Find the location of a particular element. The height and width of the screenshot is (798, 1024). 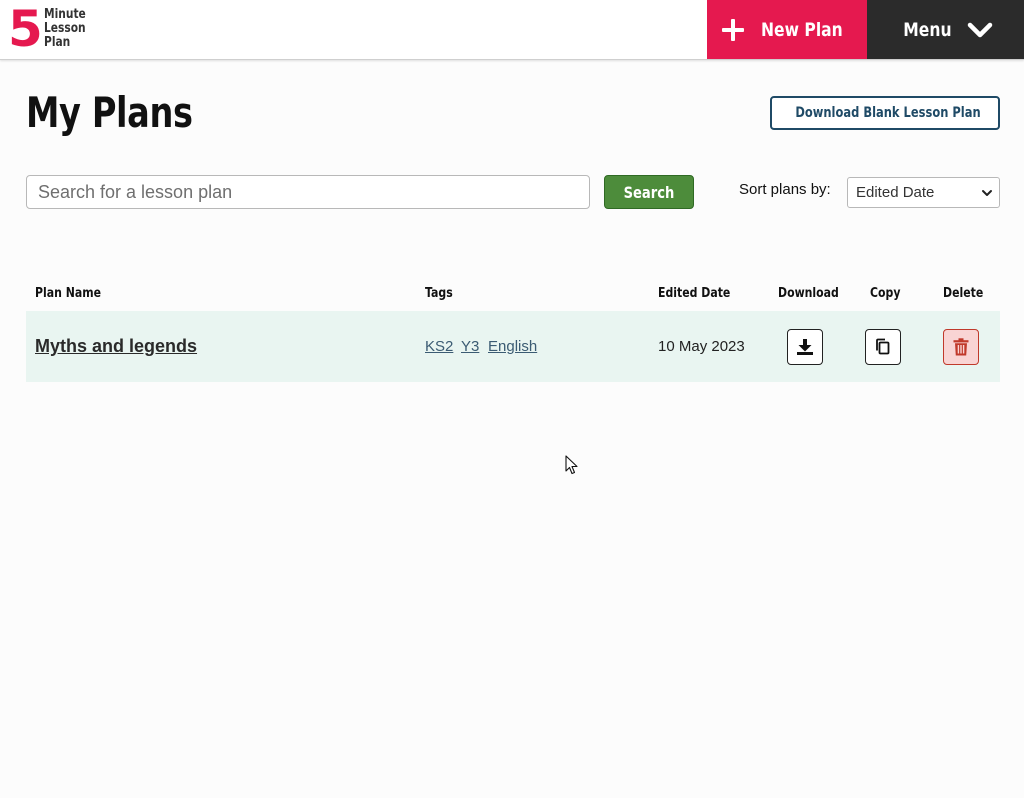

search-button-label: Search is located at coordinates (649, 192).